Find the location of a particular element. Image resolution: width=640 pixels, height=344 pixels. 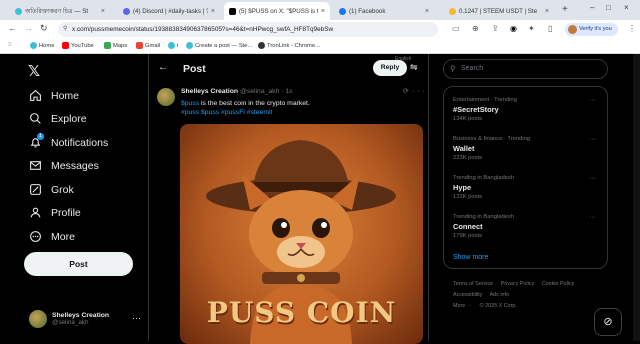

footer-link: Privacy Policy is located at coordinates (518, 284).